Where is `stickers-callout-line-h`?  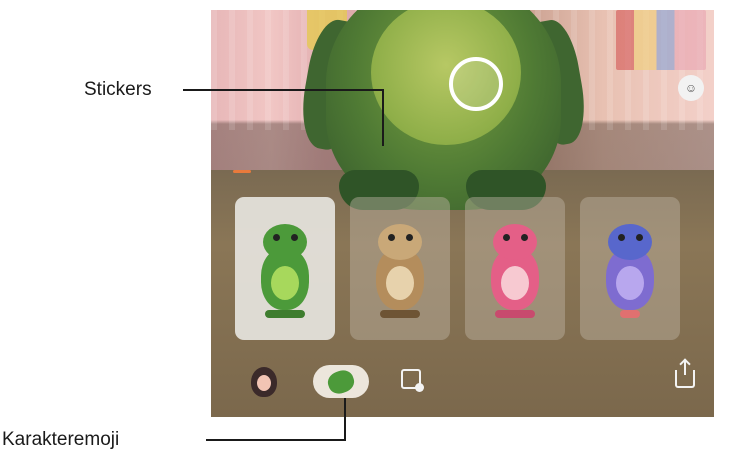 stickers-callout-line-h is located at coordinates (283, 90).